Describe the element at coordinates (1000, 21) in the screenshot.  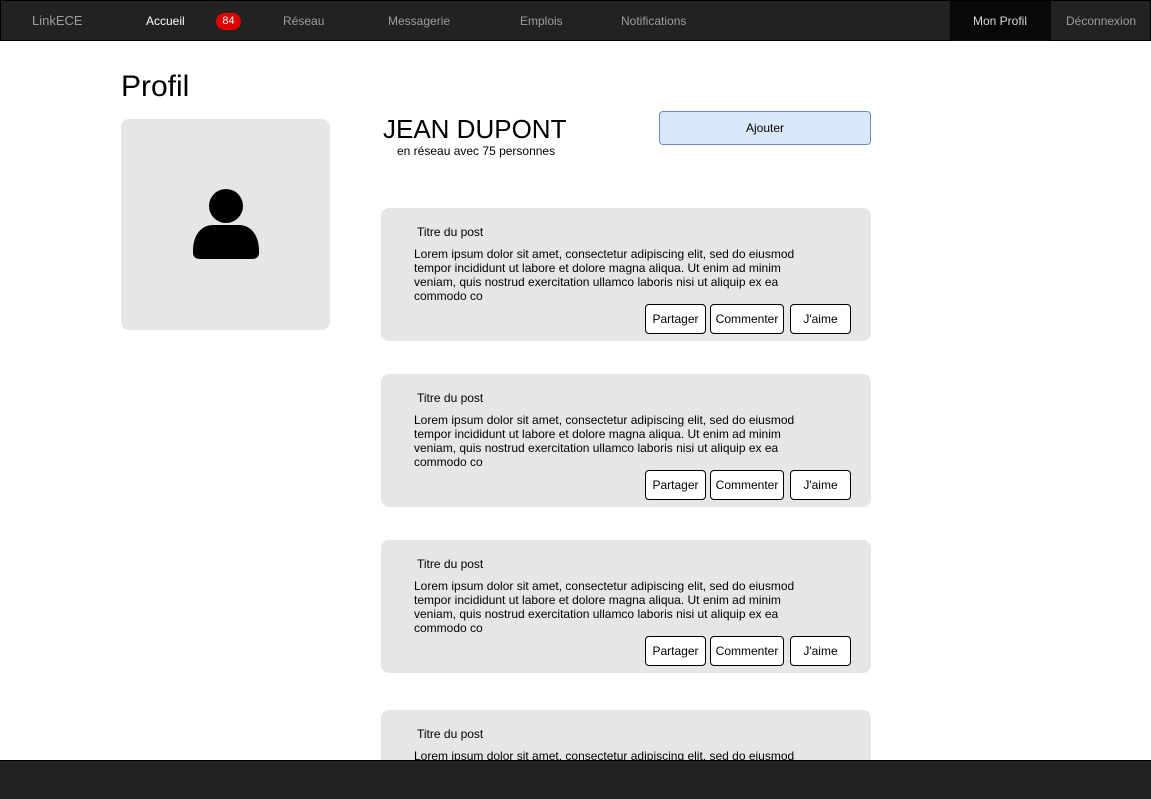
I see `nav-item-mon-profil: Mon Profil` at that location.